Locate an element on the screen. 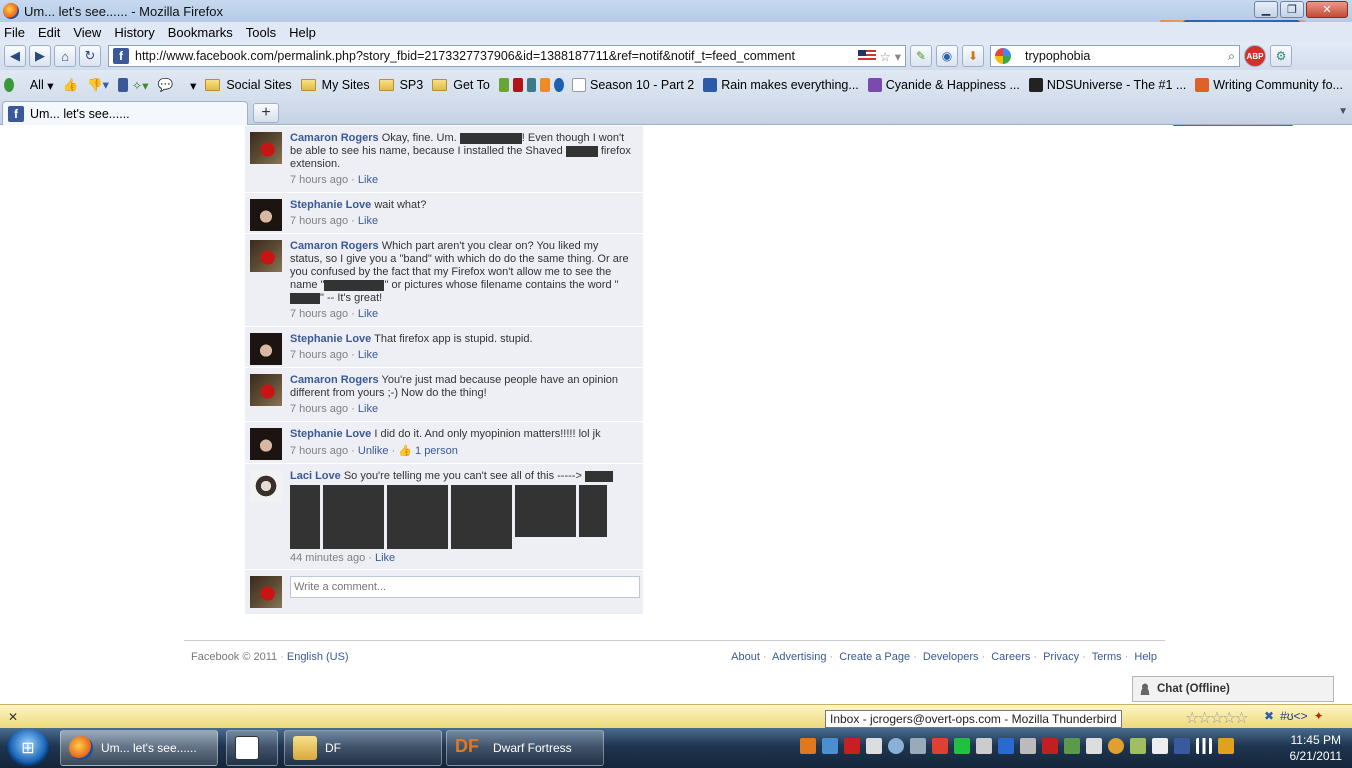  tray-volume-icon is located at coordinates (1094, 746).